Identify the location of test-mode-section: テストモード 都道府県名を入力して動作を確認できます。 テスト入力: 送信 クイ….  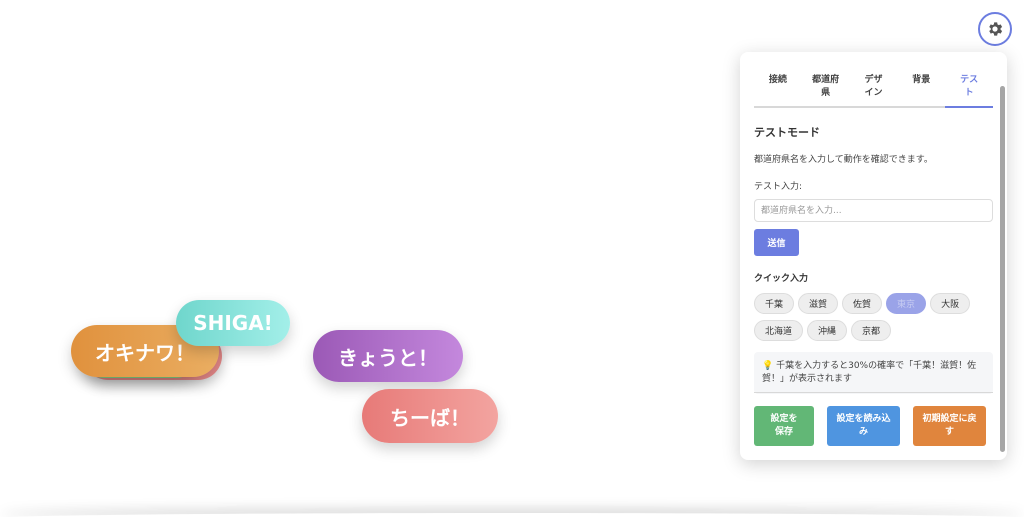
(873, 259).